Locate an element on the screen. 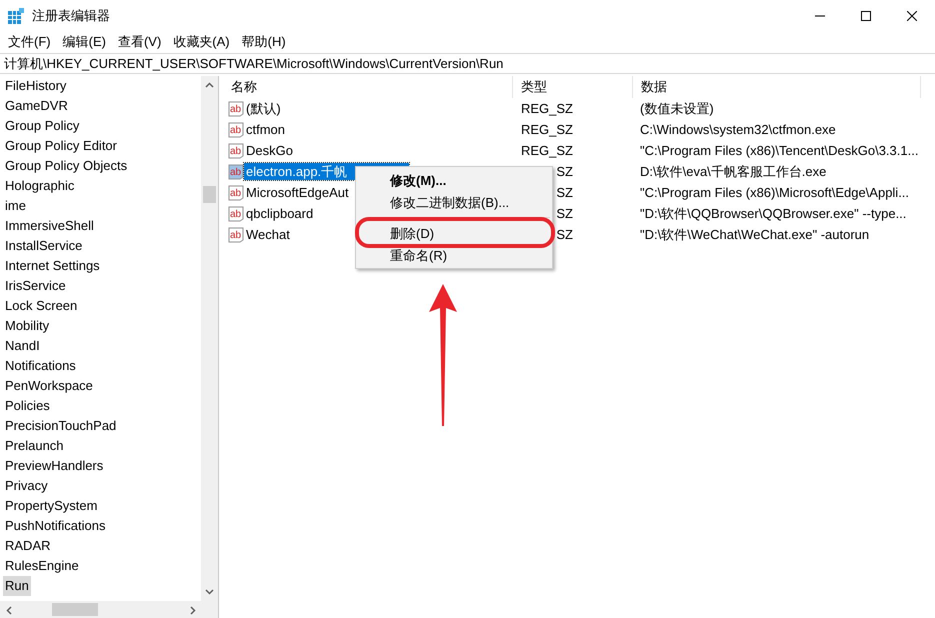 The image size is (935, 618). value-name: DeskGo is located at coordinates (269, 150).